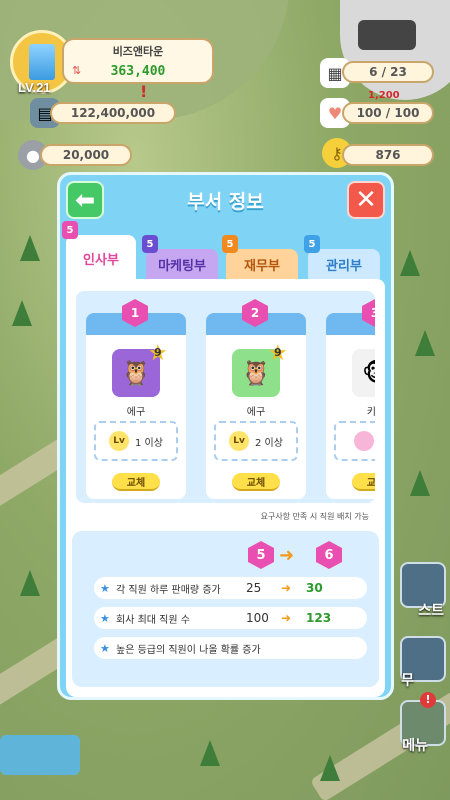  Describe the element at coordinates (144, 91) in the screenshot. I see `alert-icon: !` at that location.